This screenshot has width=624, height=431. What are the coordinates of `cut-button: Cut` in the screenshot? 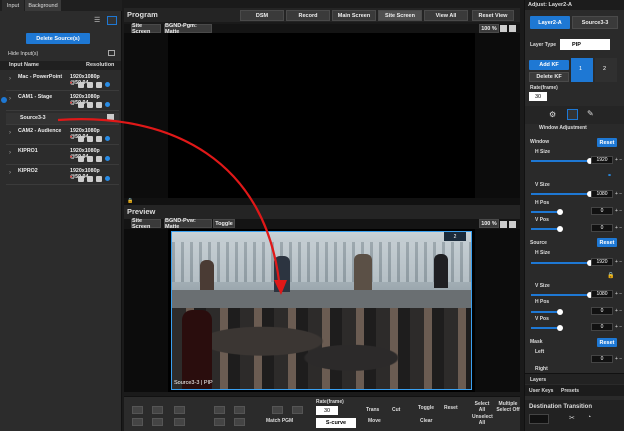 It's located at (396, 410).